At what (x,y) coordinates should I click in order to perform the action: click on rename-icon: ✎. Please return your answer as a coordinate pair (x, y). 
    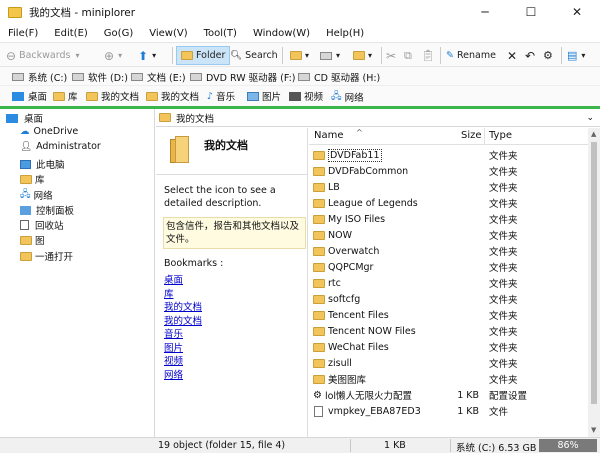
    Looking at the image, I should click on (450, 55).